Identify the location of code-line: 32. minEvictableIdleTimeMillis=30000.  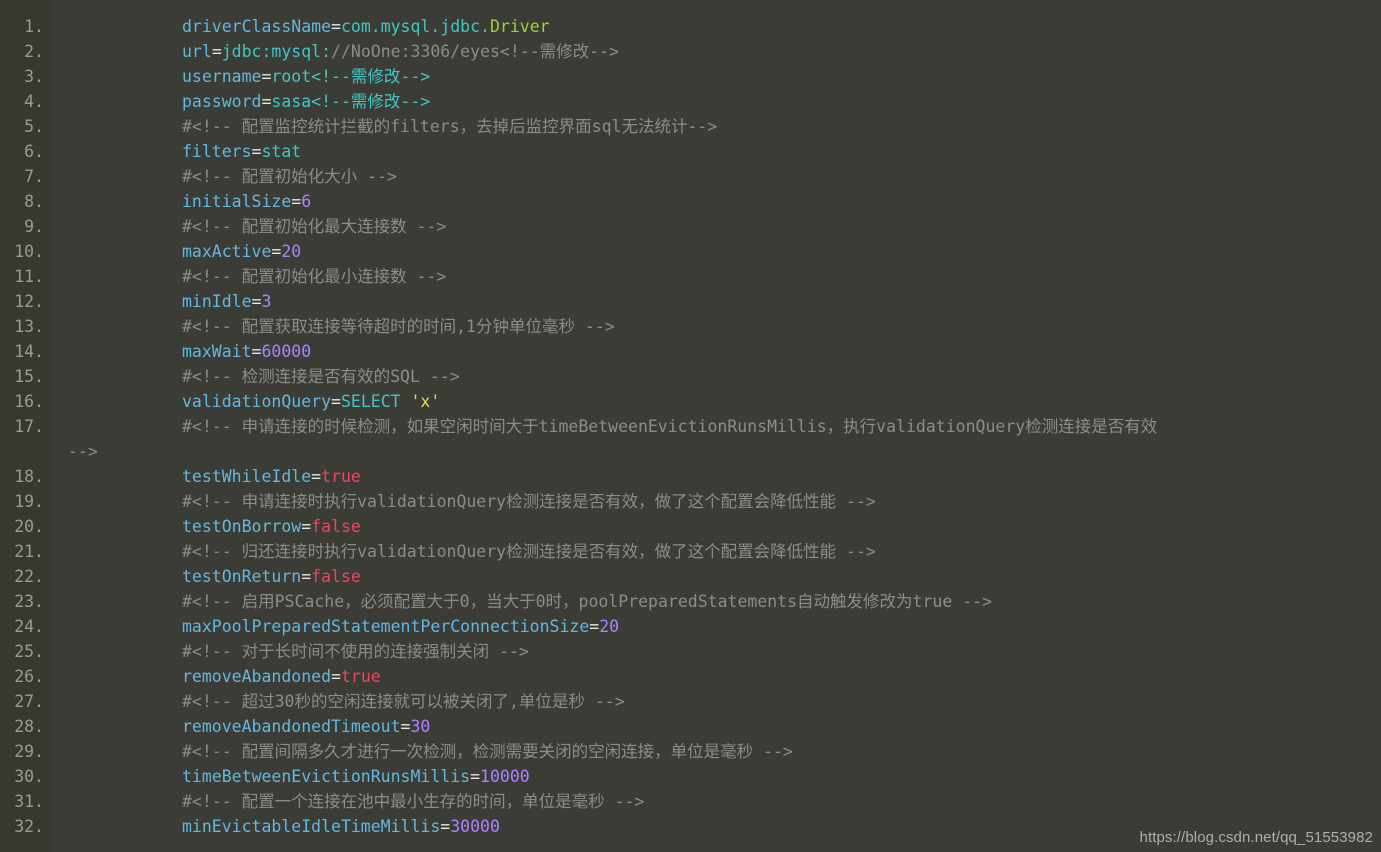
(690, 826).